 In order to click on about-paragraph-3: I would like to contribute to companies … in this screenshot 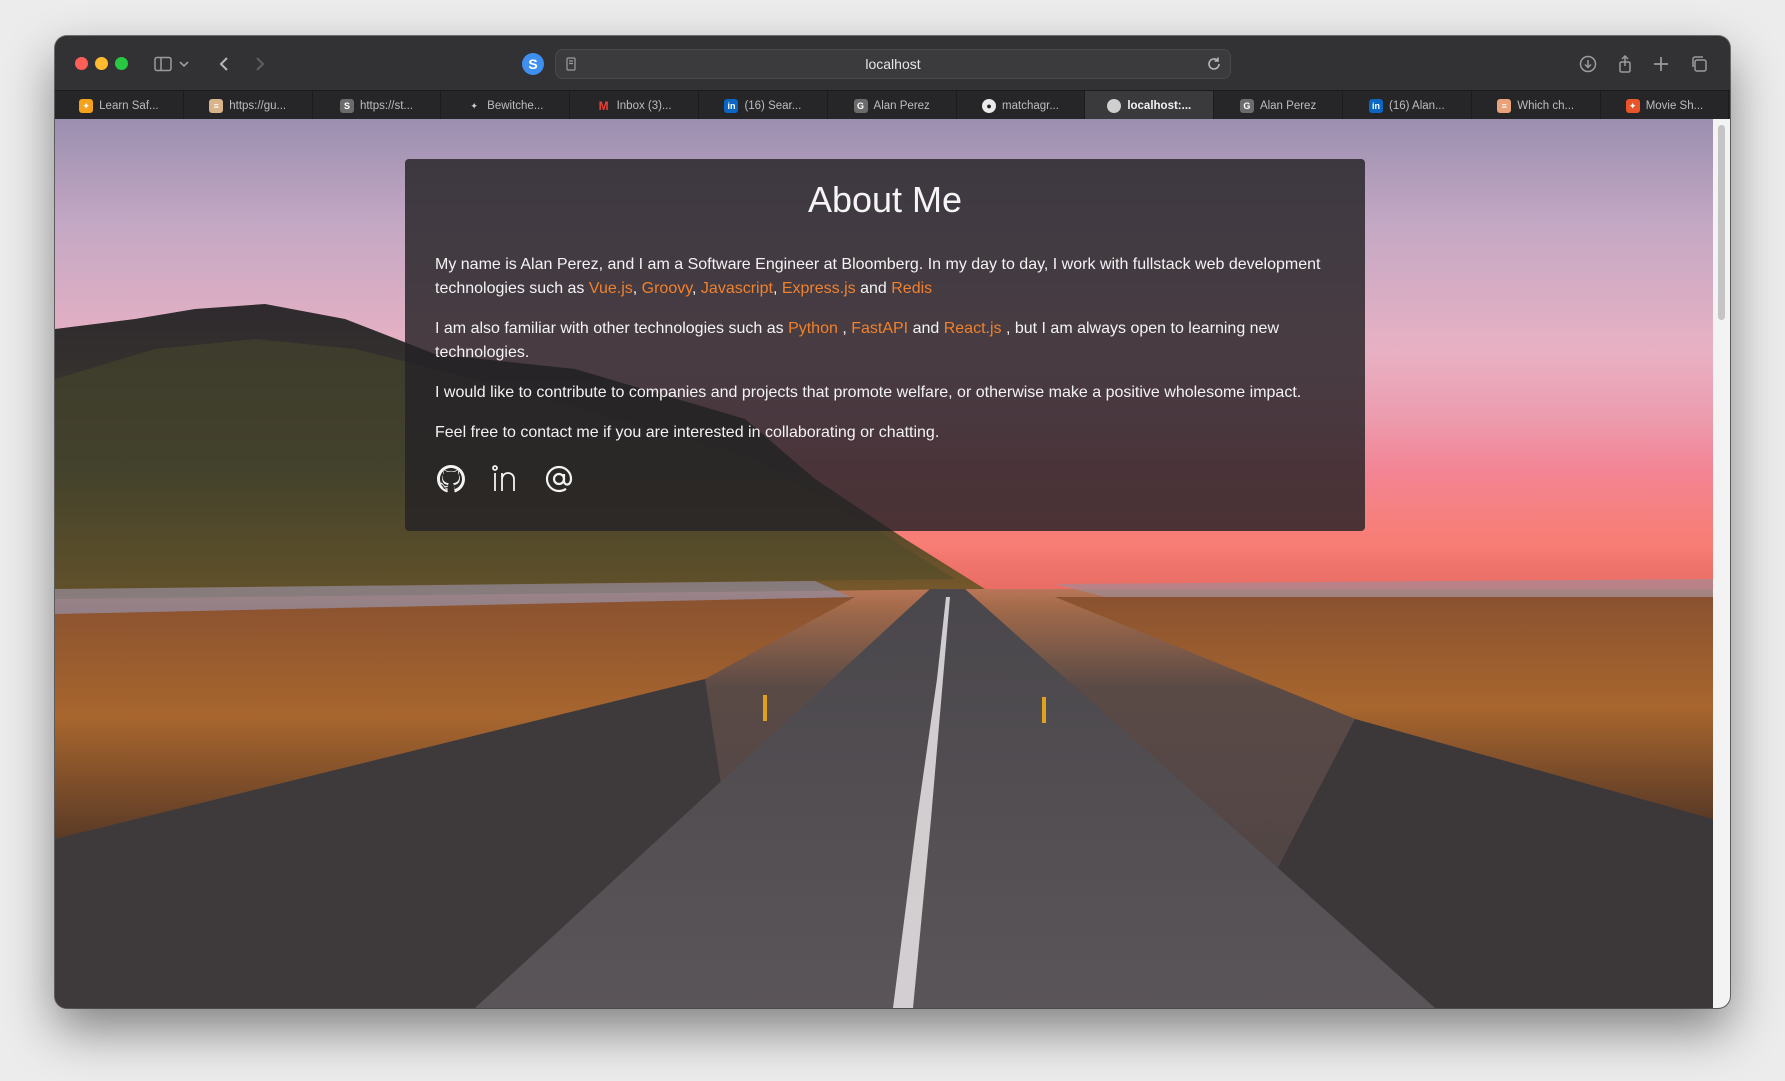, I will do `click(868, 392)`.